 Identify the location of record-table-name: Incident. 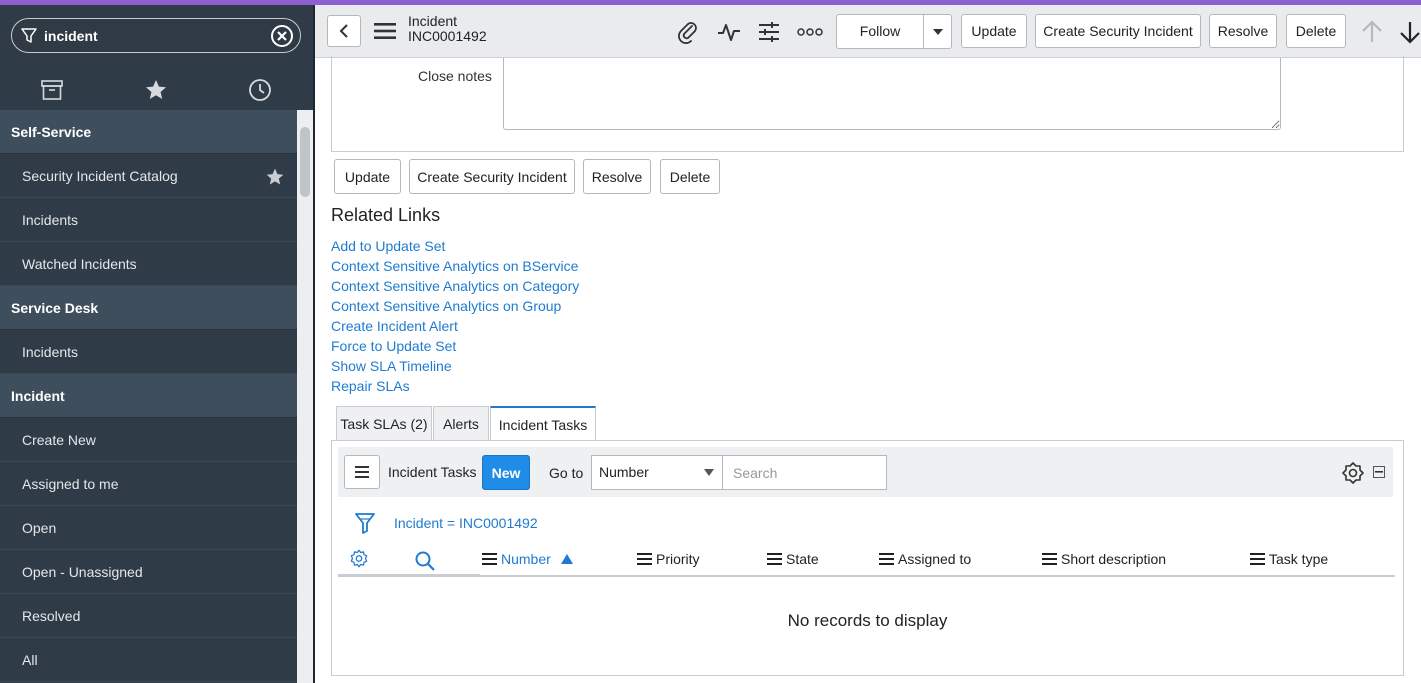
(433, 21).